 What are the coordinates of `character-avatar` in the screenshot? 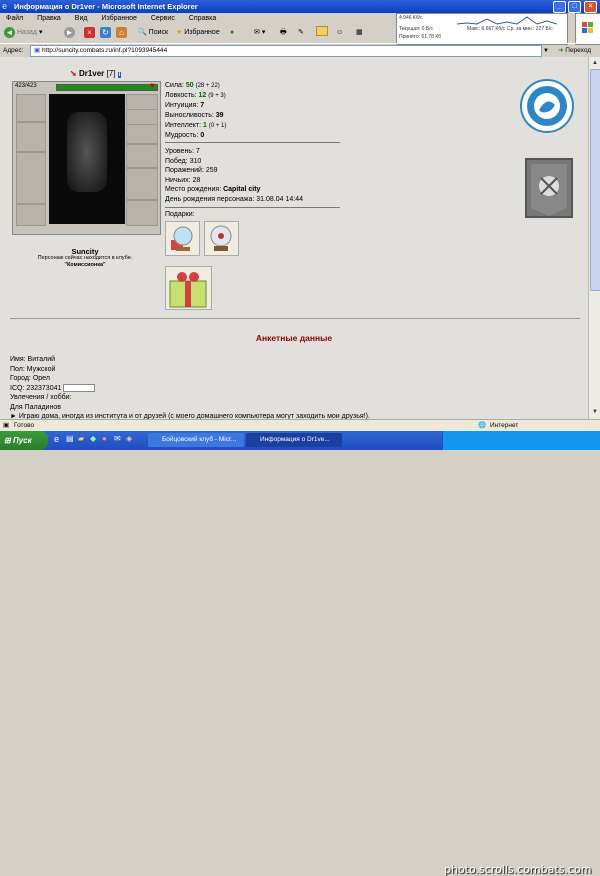 It's located at (87, 159).